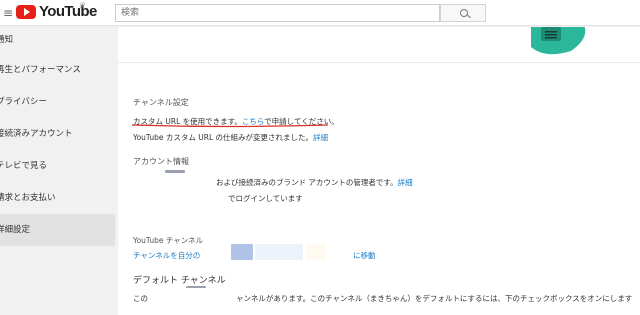  I want to click on sidebar-item-label: 再生とパフォーマンス, so click(40, 70).